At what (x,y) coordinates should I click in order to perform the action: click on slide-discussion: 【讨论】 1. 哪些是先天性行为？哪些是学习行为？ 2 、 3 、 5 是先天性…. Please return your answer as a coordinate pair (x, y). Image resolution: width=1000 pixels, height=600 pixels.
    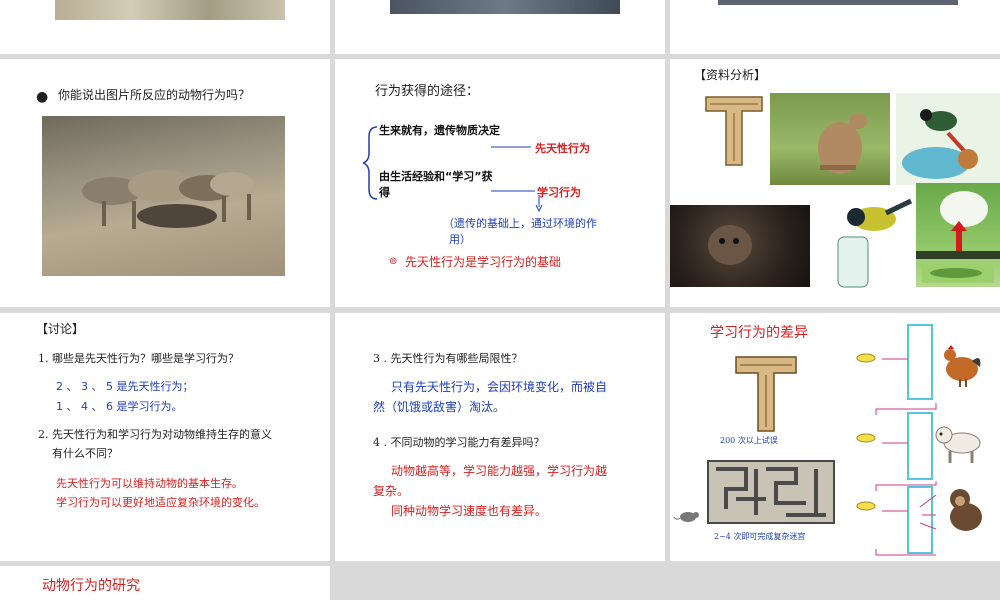
    Looking at the image, I should click on (165, 437).